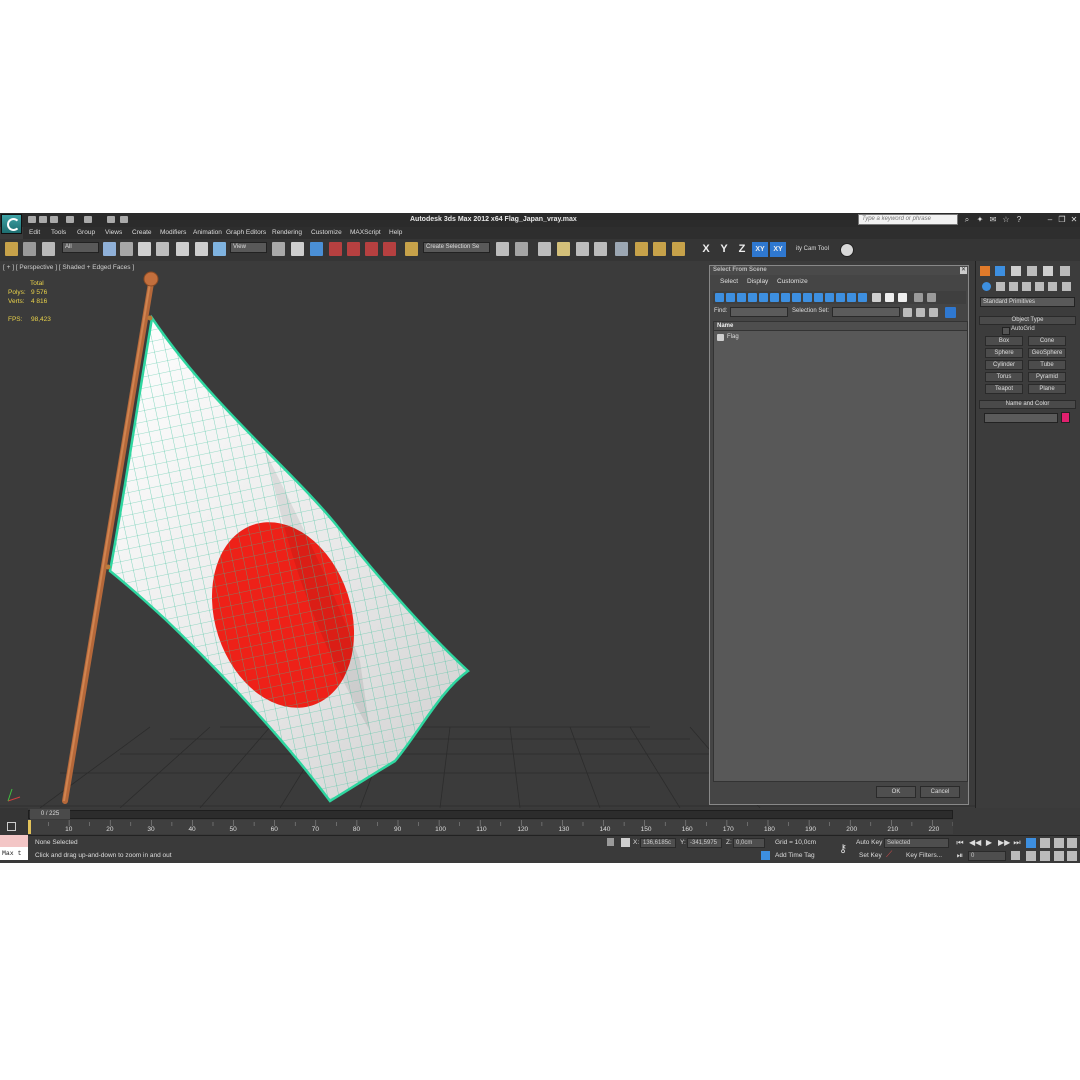  Describe the element at coordinates (371, 249) in the screenshot. I see `percent-snap-icon` at that location.